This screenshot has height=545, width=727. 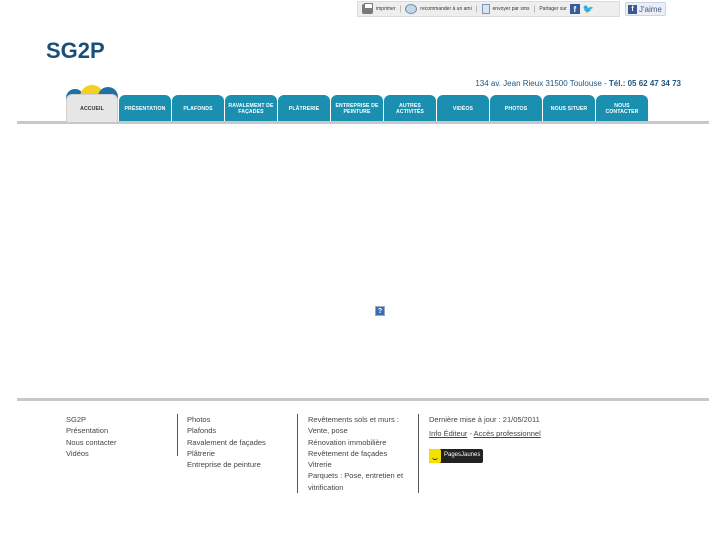 I want to click on footer-text: Revêtements sols et murs :, so click(x=353, y=419).